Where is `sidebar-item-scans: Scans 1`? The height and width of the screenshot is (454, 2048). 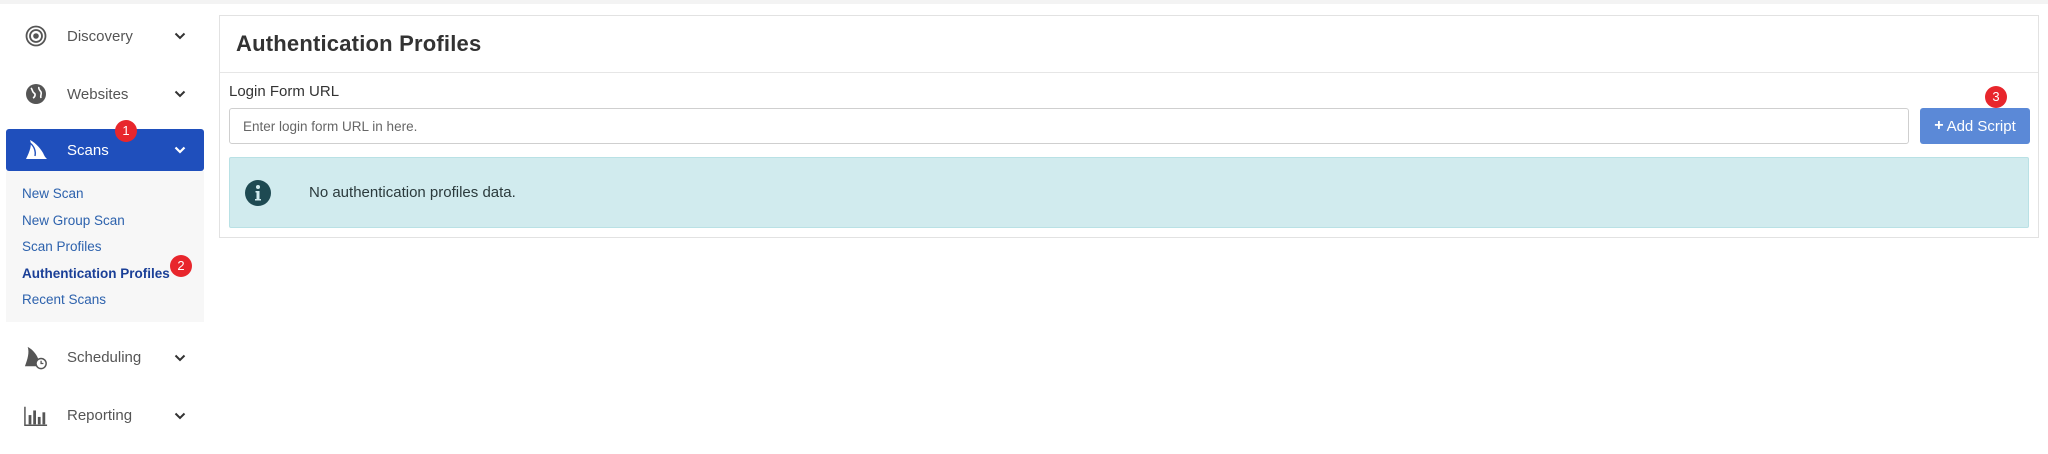
sidebar-item-scans: Scans 1 is located at coordinates (105, 145).